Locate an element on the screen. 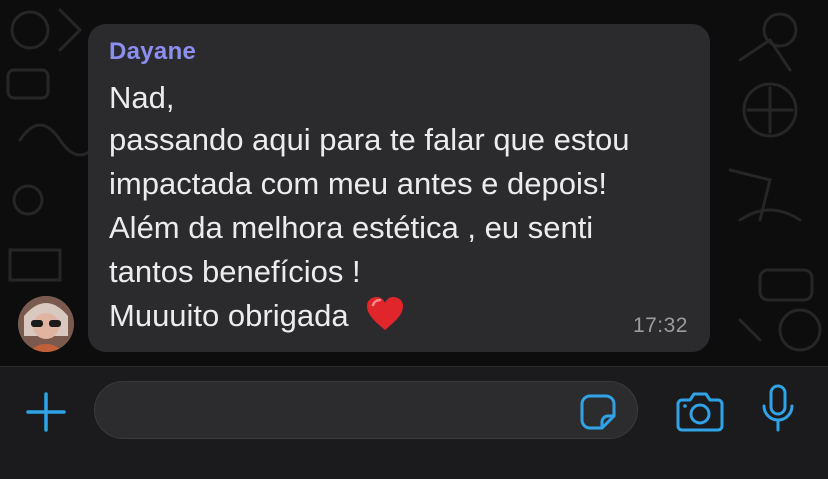  red-heart-icon is located at coordinates (385, 313).